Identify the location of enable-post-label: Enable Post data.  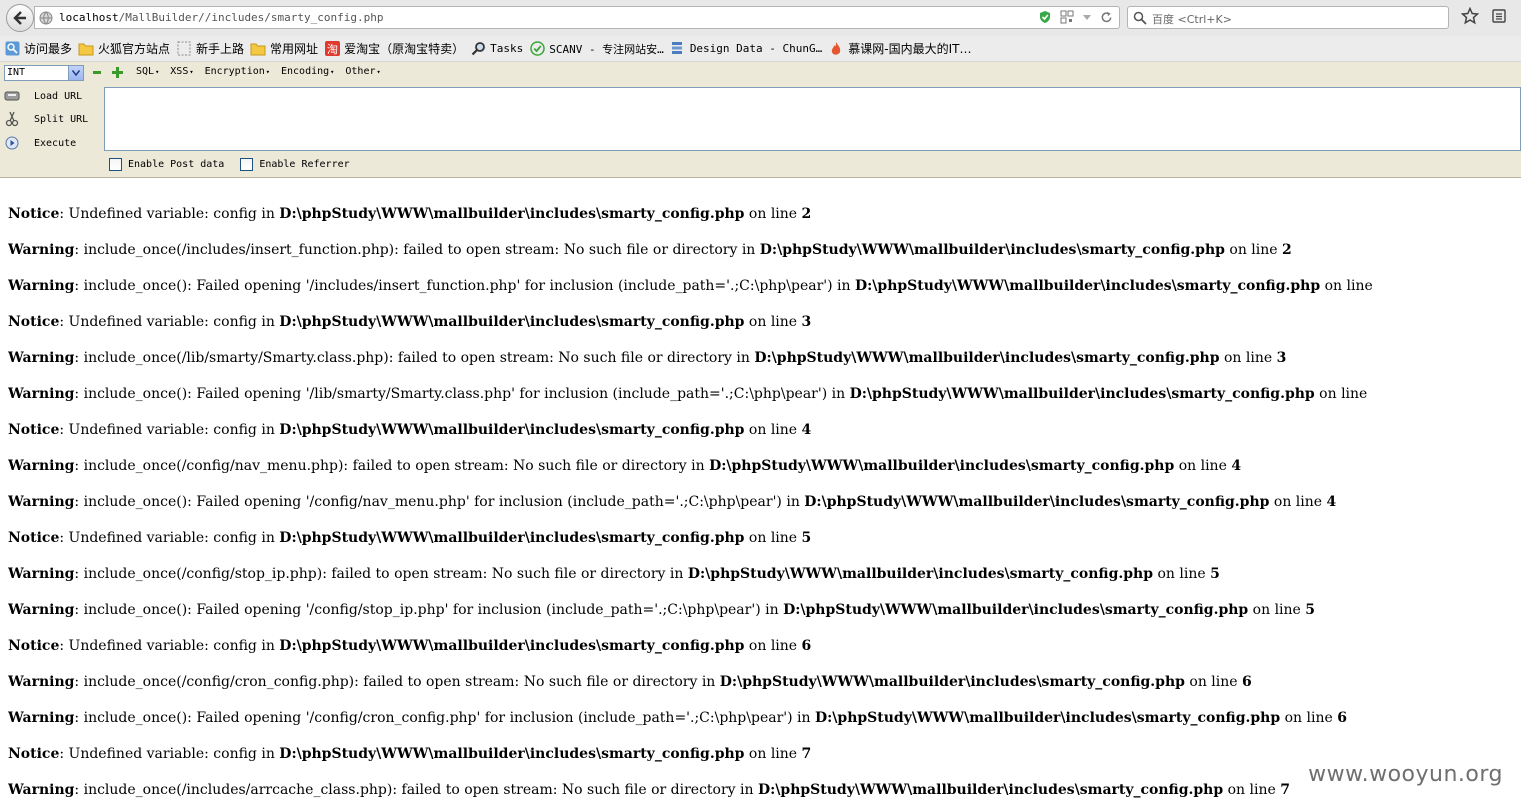
(176, 164).